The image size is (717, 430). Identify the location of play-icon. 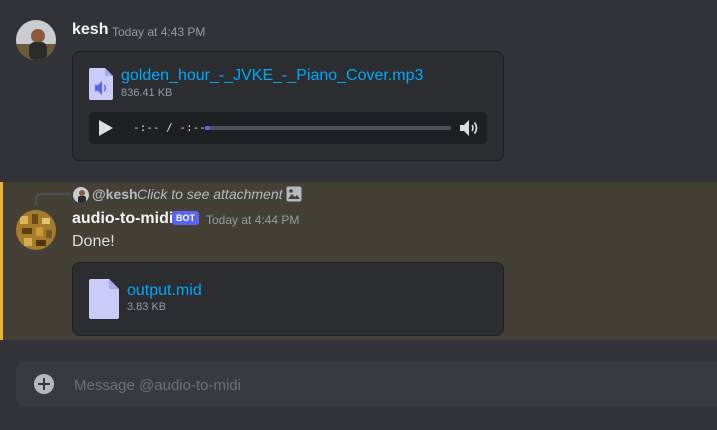
(106, 130).